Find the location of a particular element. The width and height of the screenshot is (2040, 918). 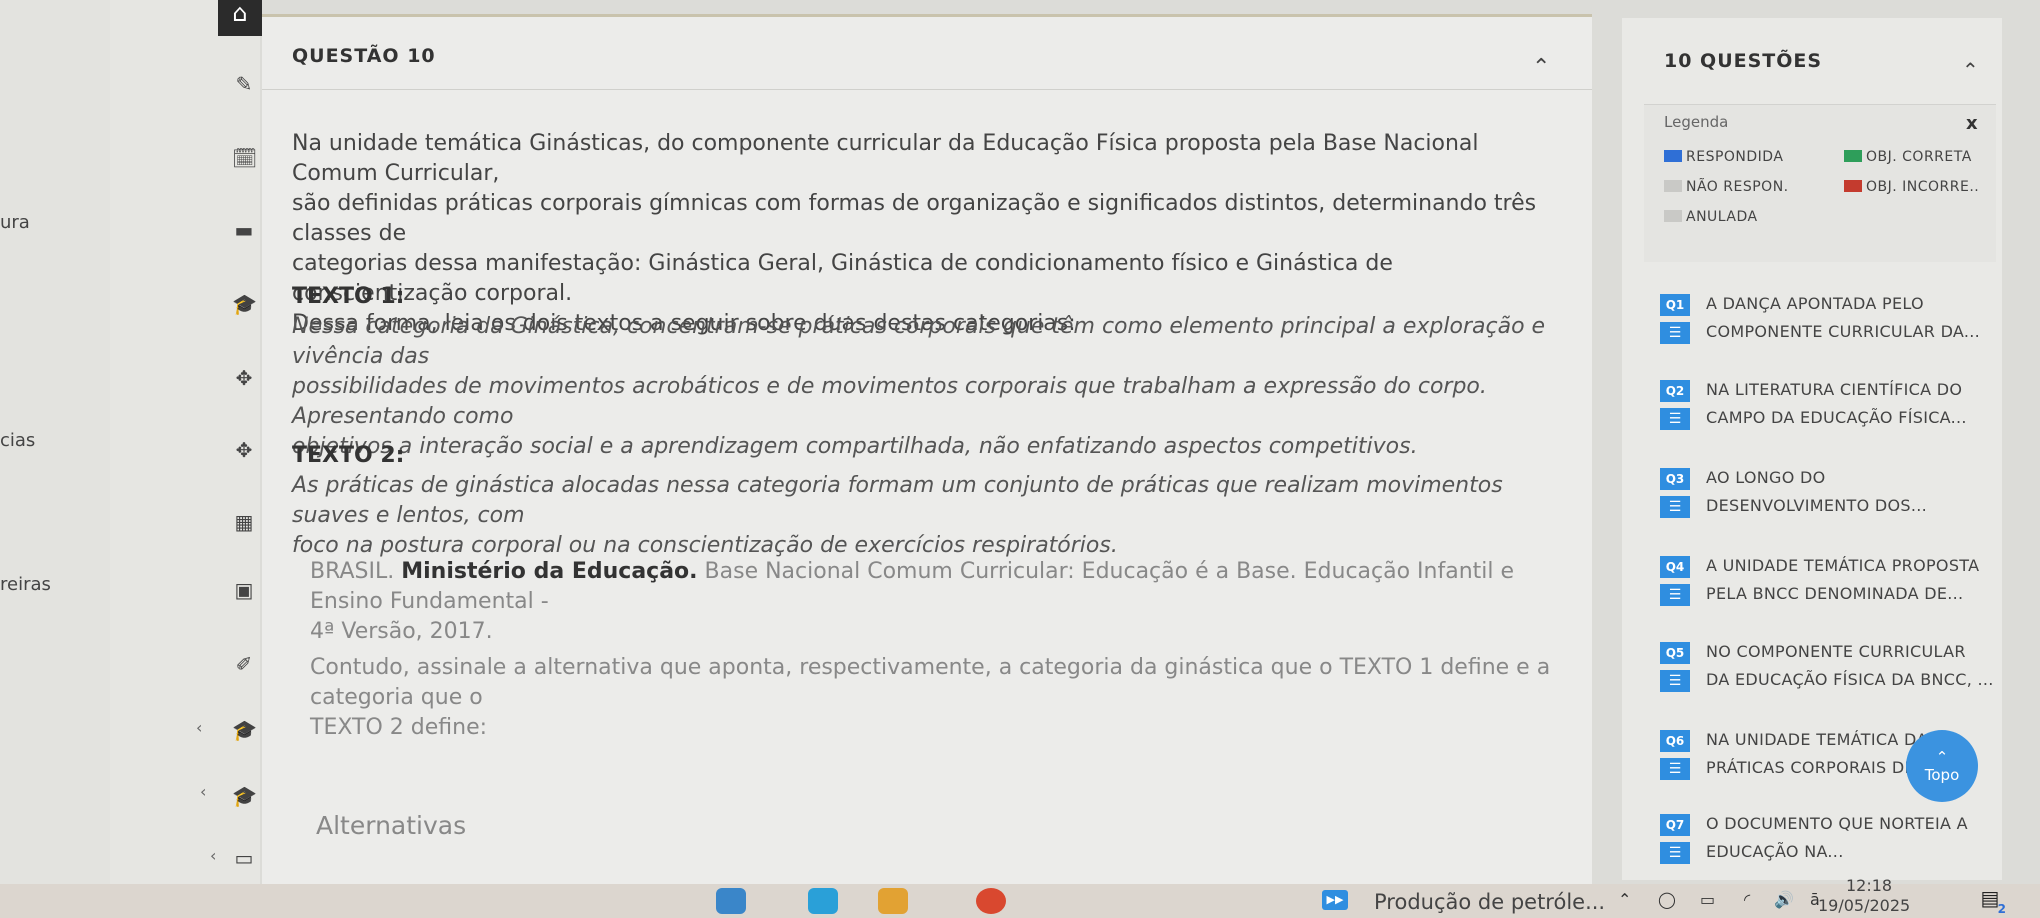

legend-item-obj-correta: OBJ. CORRETA is located at coordinates (1908, 157).